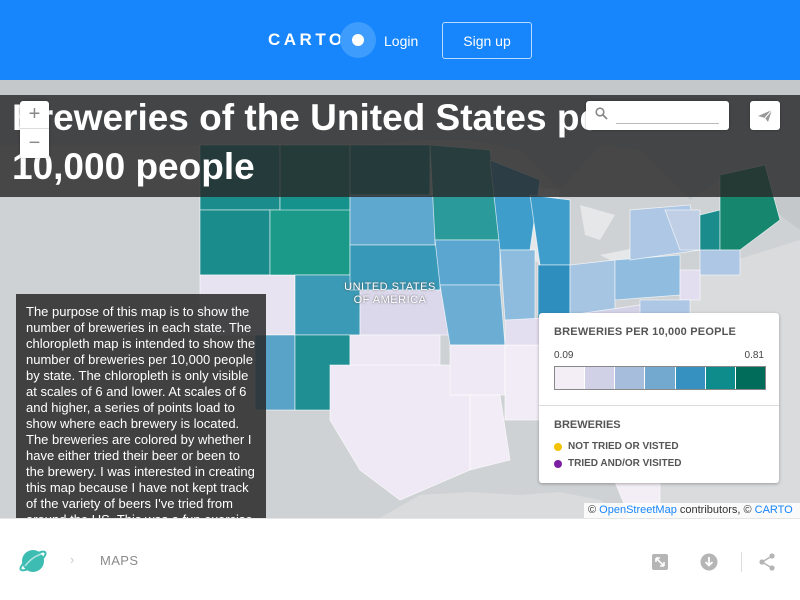 The width and height of the screenshot is (800, 600). I want to click on legend-min-value: 0.09, so click(564, 355).